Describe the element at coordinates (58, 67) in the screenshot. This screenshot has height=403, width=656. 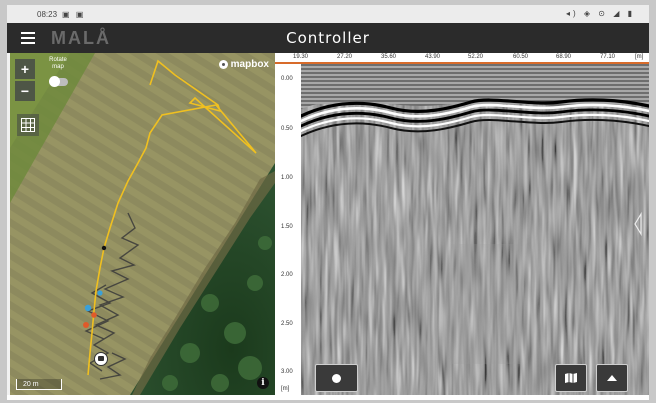
I see `rotate-label-map: map` at that location.